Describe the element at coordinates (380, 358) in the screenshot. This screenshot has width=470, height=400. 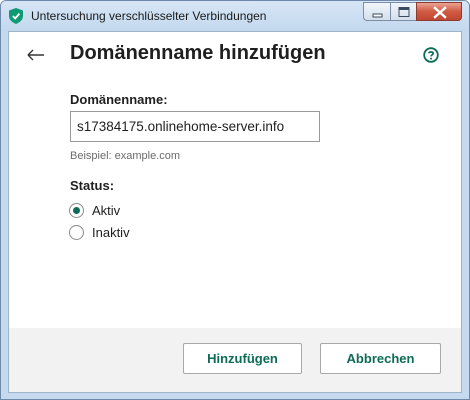
I see `cancel-button: Abbrechen` at that location.